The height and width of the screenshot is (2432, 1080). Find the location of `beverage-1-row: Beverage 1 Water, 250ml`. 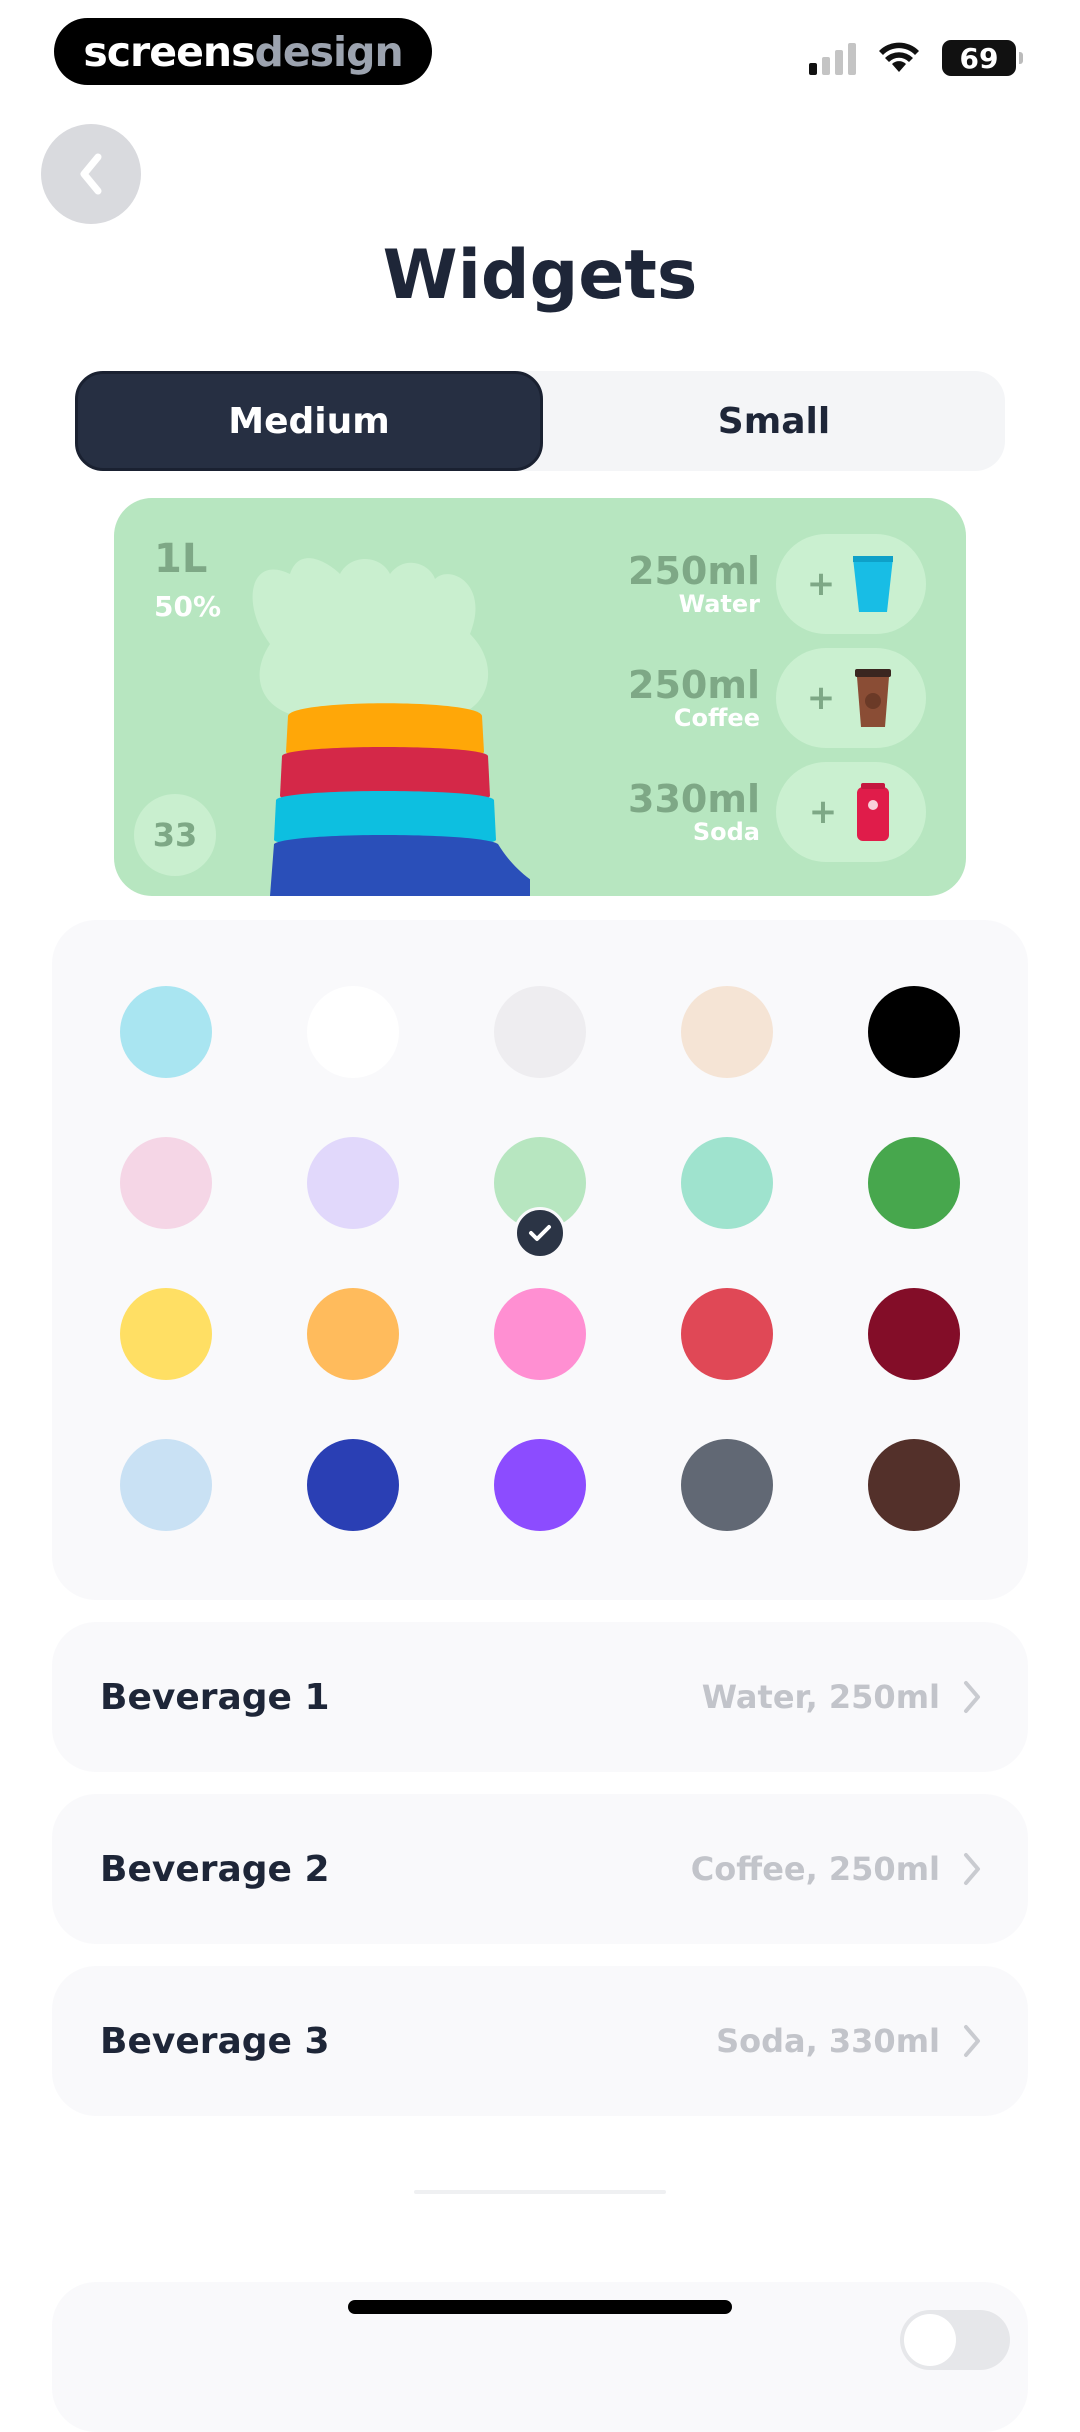

beverage-1-row: Beverage 1 Water, 250ml is located at coordinates (540, 1697).